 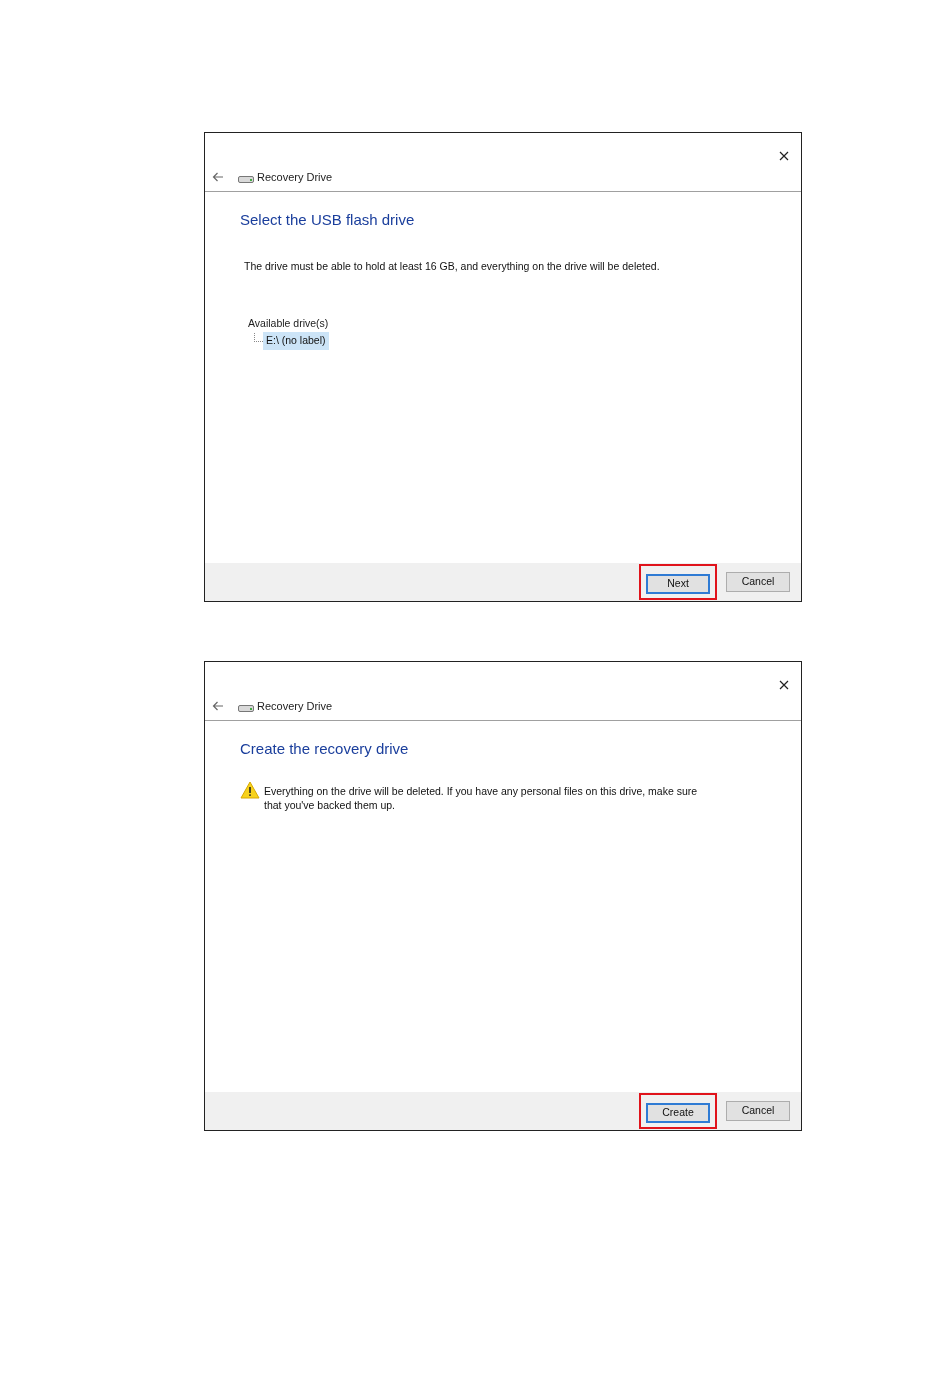 What do you see at coordinates (250, 790) in the screenshot?
I see `warning-icon` at bounding box center [250, 790].